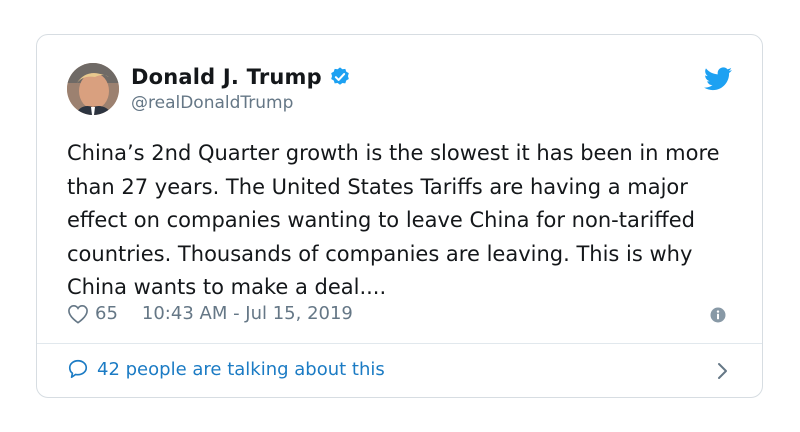 This screenshot has height=432, width=800. Describe the element at coordinates (78, 314) in the screenshot. I see `heart-outline-icon` at that location.